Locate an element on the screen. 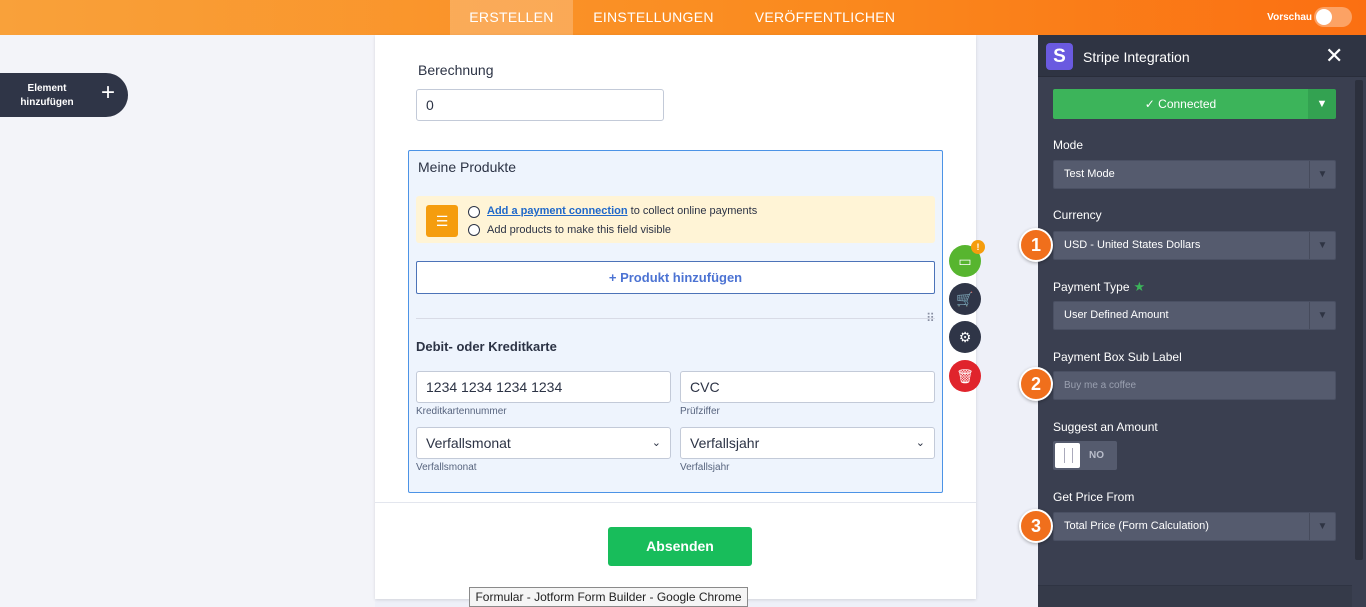 This screenshot has height=607, width=1366. cart-icon: 🛒 is located at coordinates (965, 299).